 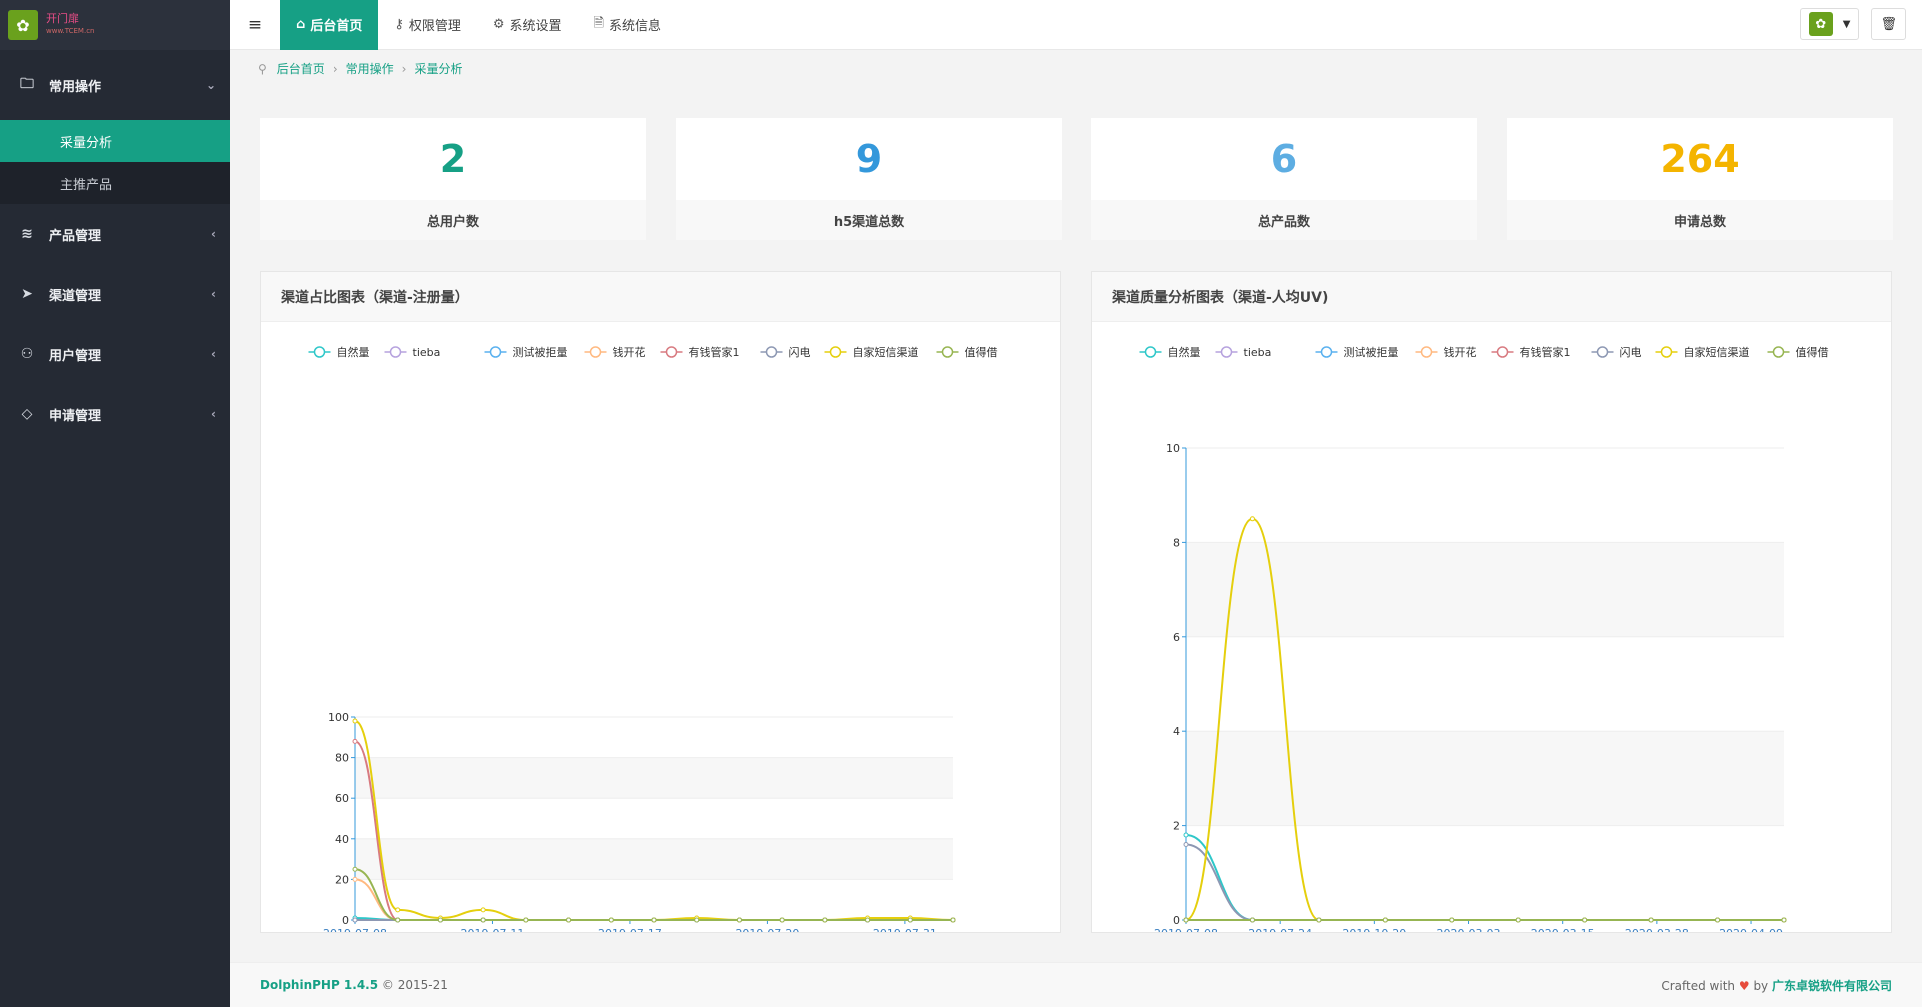 I want to click on panel-title: 渠道质量分析图表（渠道-人均UV), so click(x=1491, y=297).